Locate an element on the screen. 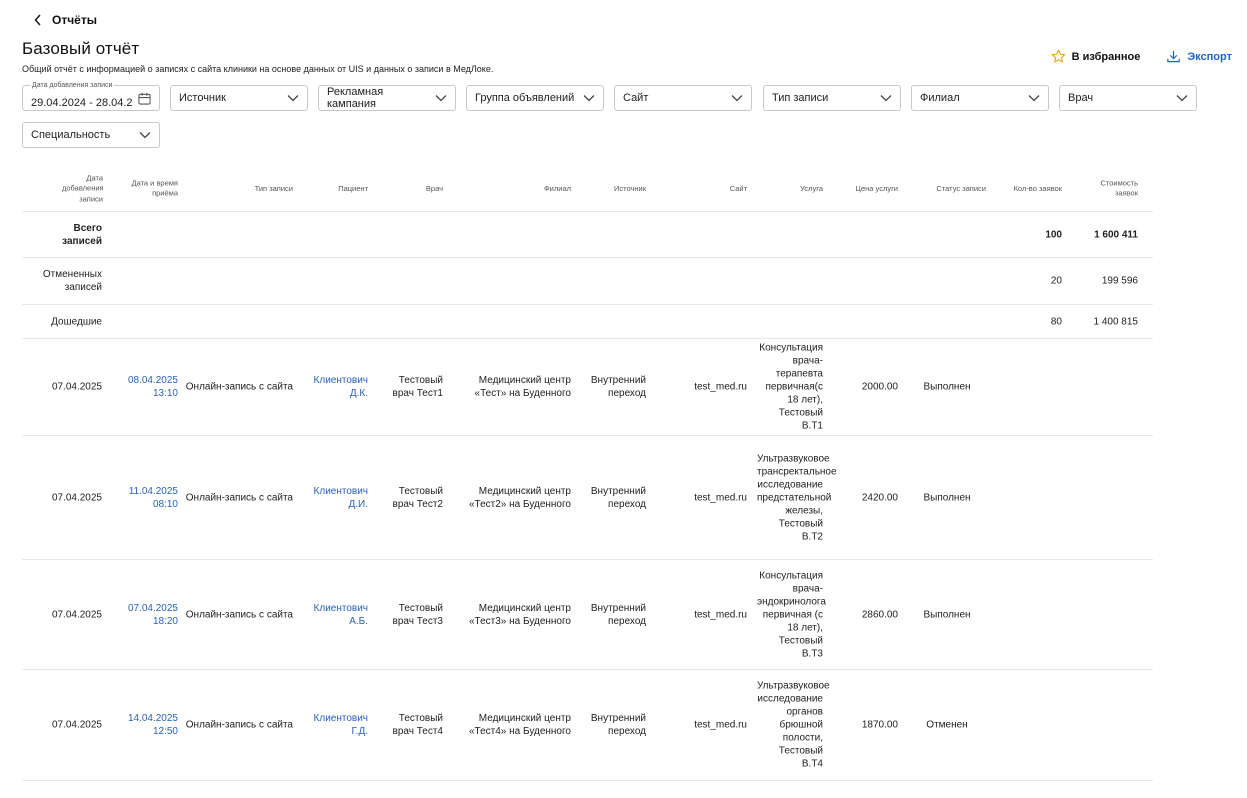 Image resolution: width=1247 pixels, height=798 pixels. col-price: Цена услуги is located at coordinates (866, 188).